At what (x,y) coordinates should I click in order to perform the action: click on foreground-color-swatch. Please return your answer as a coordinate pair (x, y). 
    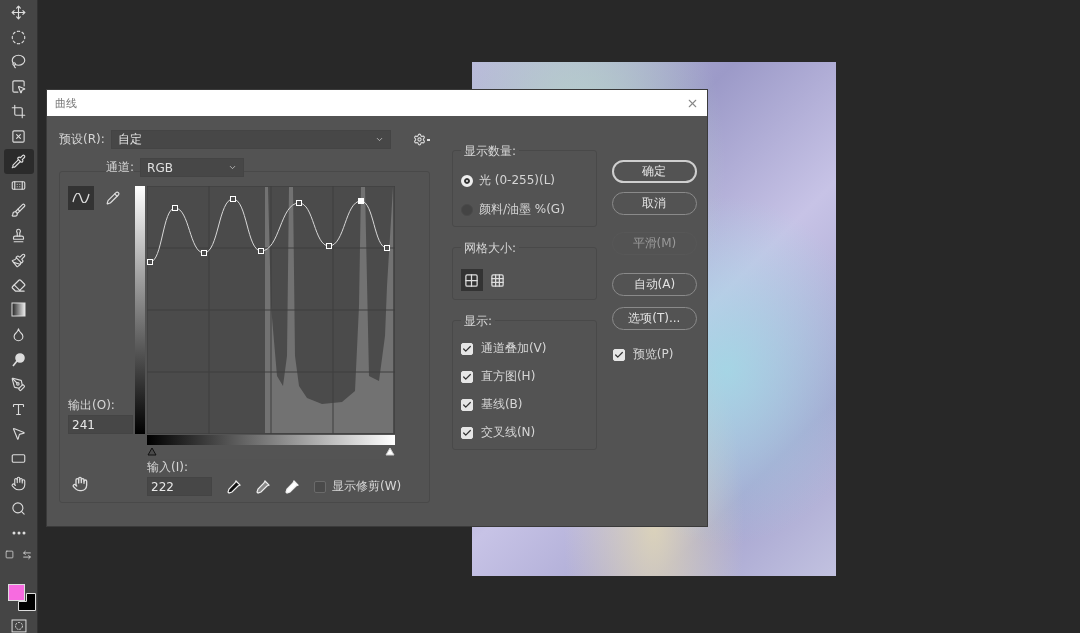
    Looking at the image, I should click on (16, 592).